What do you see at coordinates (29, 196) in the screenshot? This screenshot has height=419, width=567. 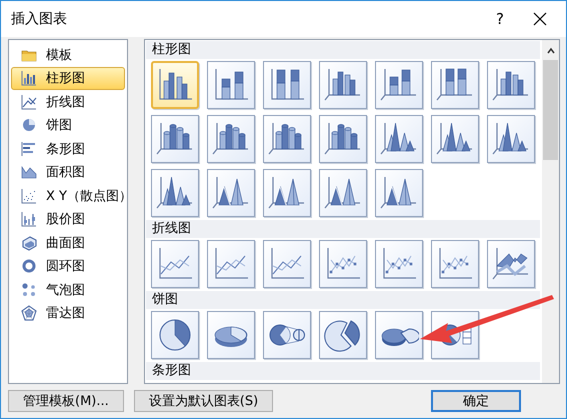 I see `scatter-chart-icon` at bounding box center [29, 196].